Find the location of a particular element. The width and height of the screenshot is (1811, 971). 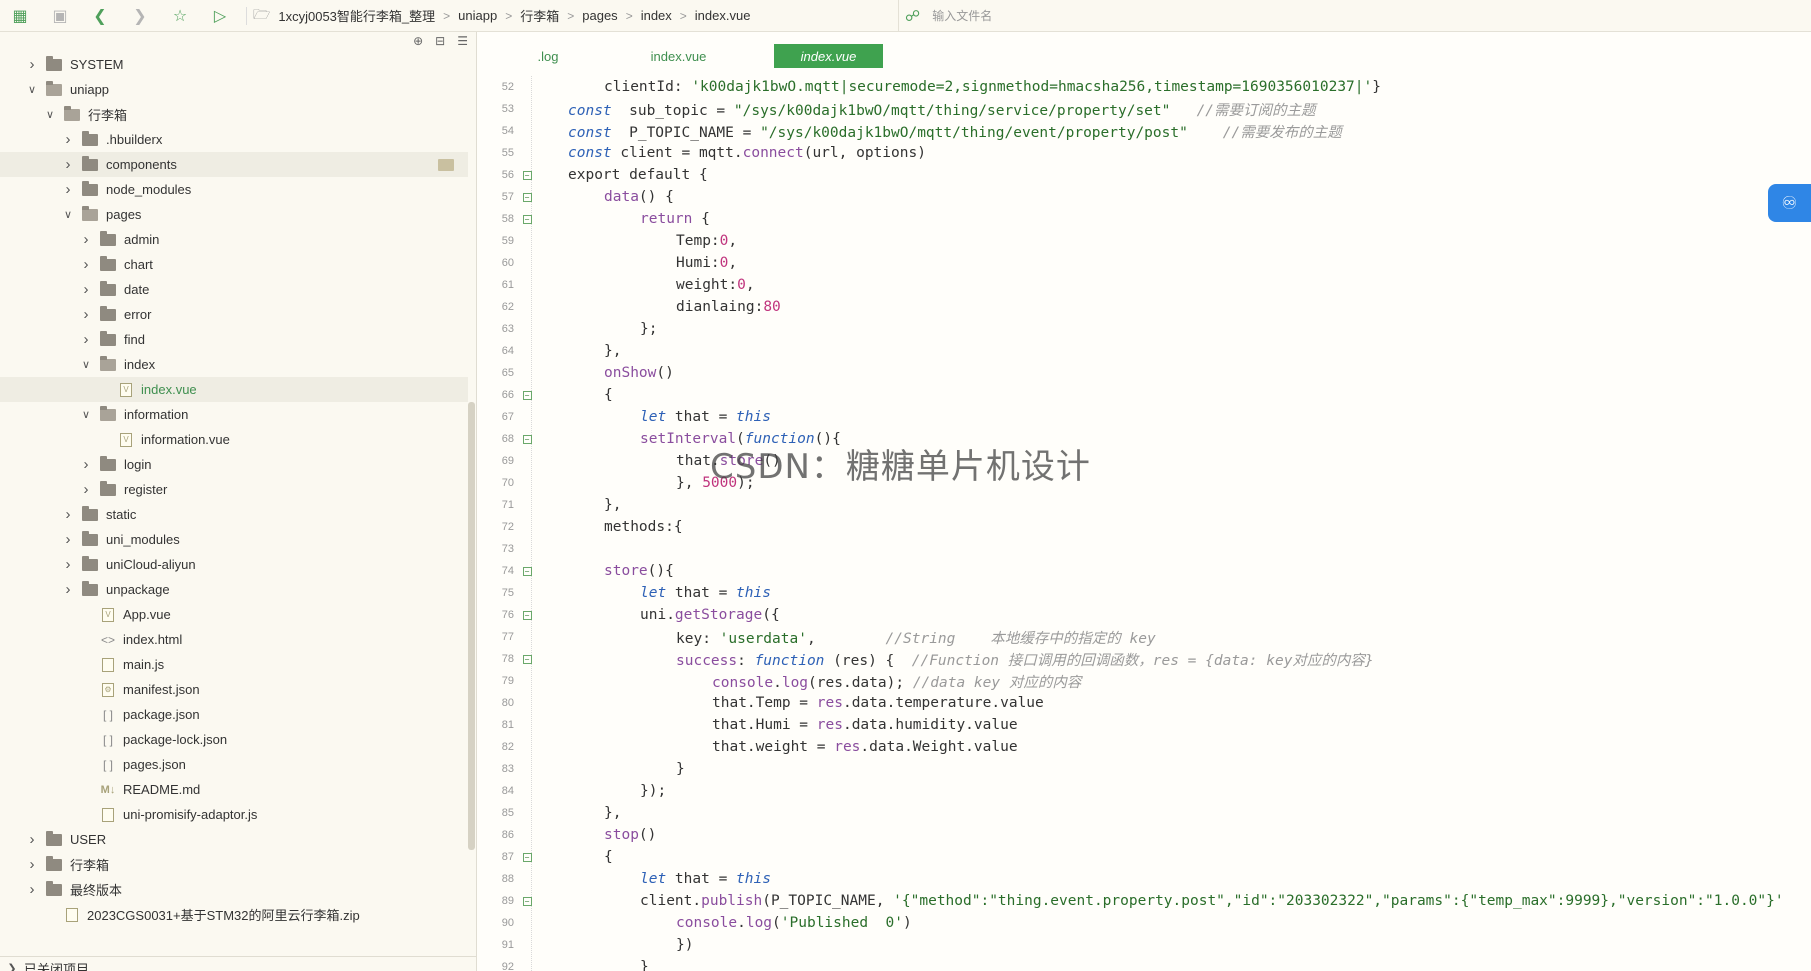

code-line: 56− export default { is located at coordinates (1144, 175).